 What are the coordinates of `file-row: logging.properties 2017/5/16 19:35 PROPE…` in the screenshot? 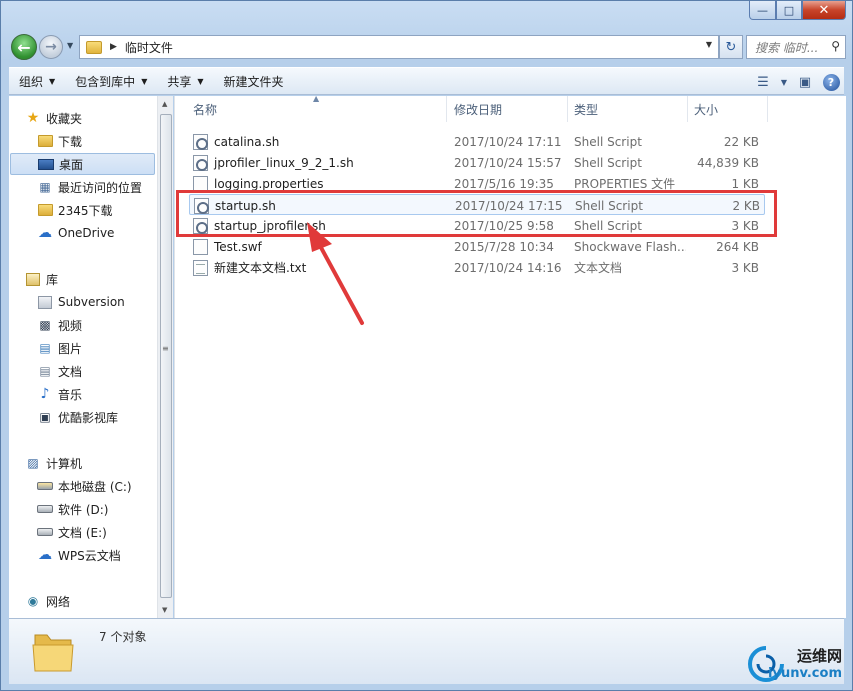 It's located at (477, 183).